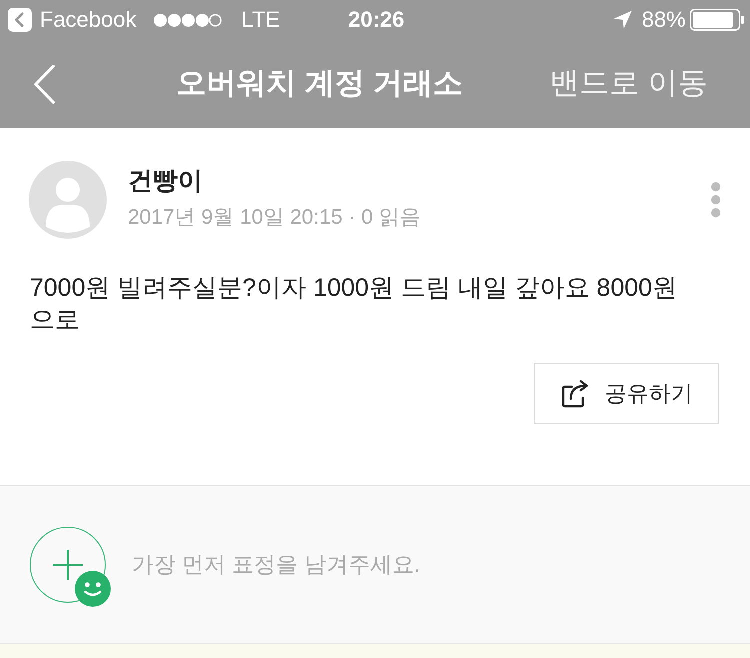 The width and height of the screenshot is (750, 658). Describe the element at coordinates (664, 20) in the screenshot. I see `battery-percentage: 88%` at that location.